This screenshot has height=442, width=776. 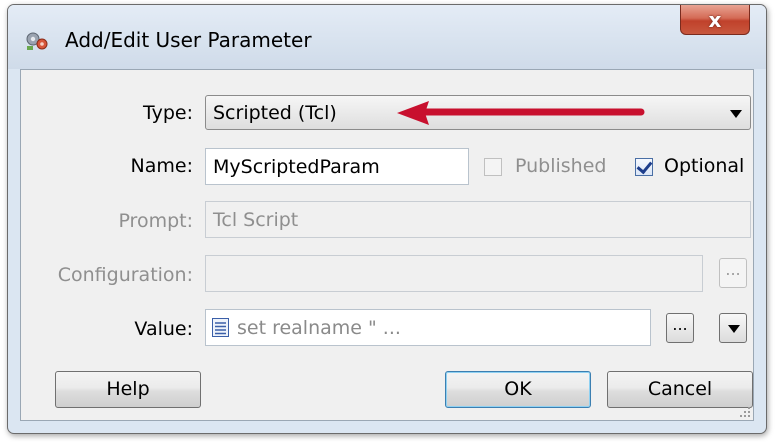 I want to click on script-icon, so click(x=220, y=327).